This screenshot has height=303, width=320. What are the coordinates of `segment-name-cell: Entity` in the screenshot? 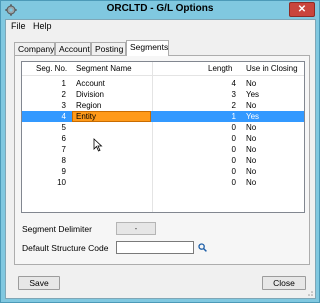 It's located at (86, 116).